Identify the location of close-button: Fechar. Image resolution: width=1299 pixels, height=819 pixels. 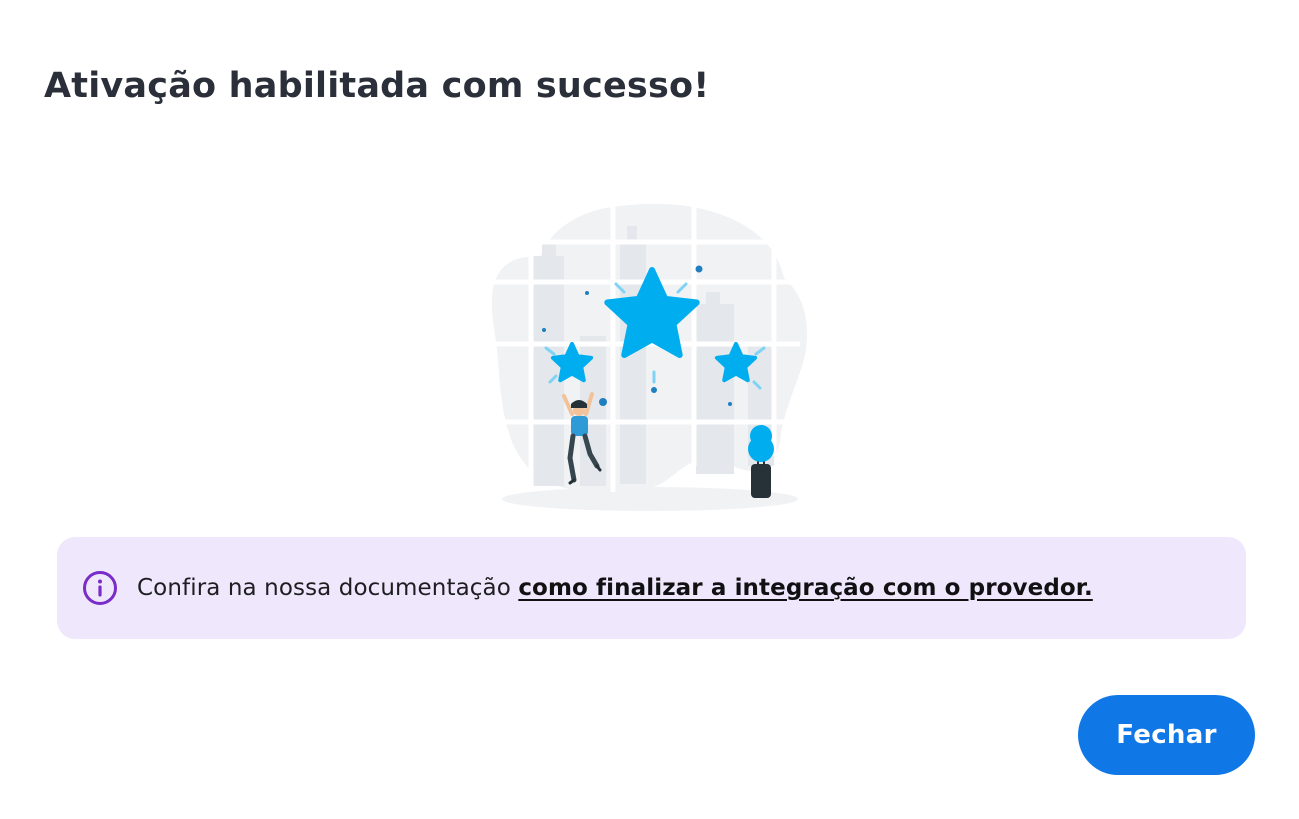
(1166, 735).